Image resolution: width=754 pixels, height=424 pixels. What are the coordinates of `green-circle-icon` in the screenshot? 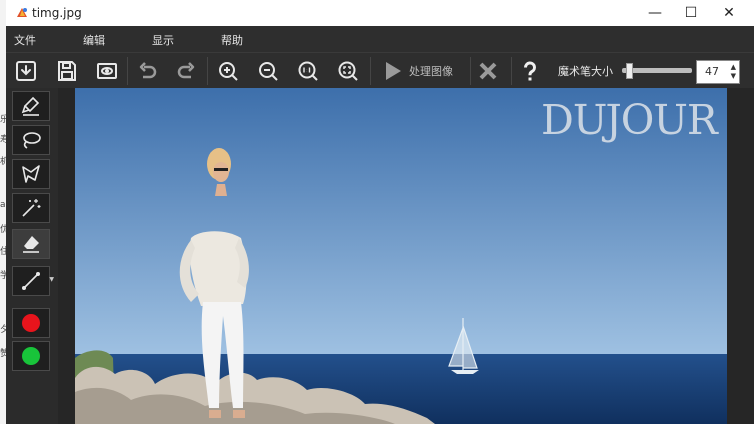 It's located at (31, 356).